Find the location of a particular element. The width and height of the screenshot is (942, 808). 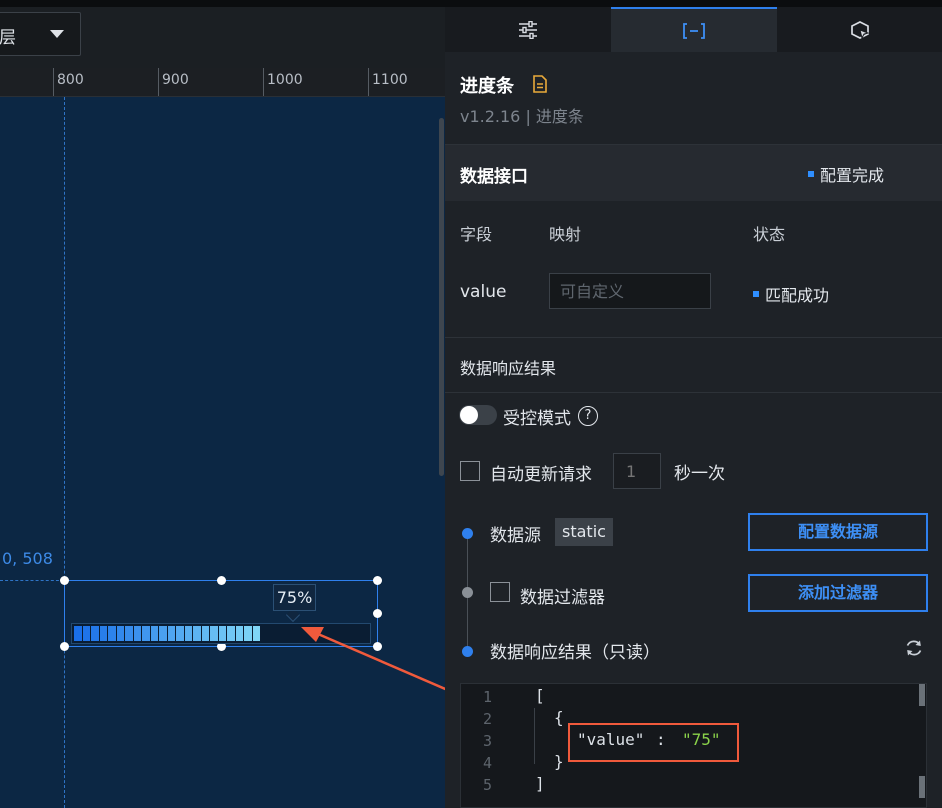

code-line-1: [ is located at coordinates (540, 695).